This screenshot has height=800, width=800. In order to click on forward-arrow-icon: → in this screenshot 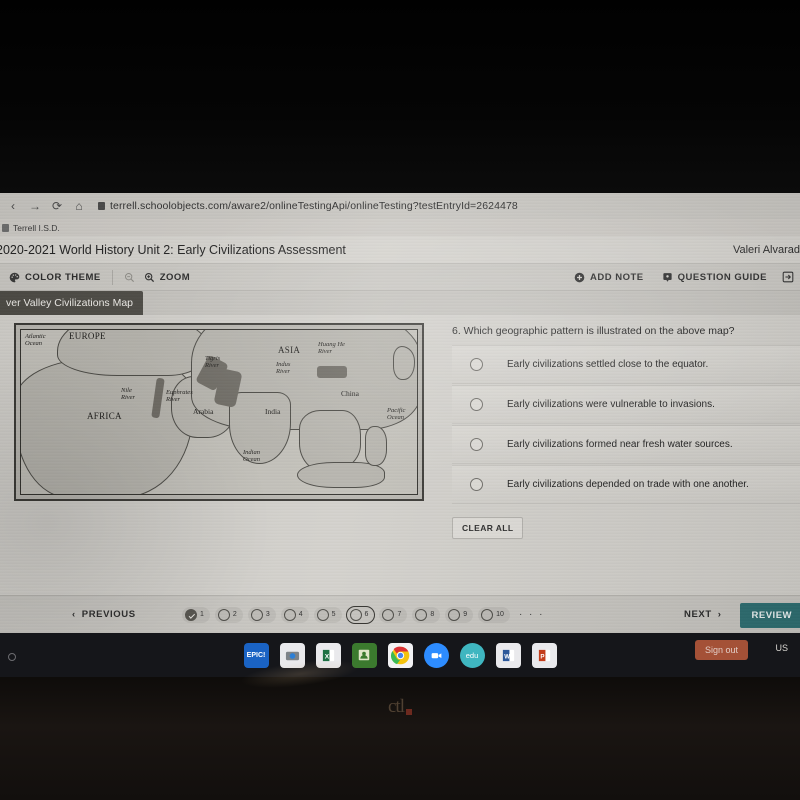, I will do `click(35, 206)`.